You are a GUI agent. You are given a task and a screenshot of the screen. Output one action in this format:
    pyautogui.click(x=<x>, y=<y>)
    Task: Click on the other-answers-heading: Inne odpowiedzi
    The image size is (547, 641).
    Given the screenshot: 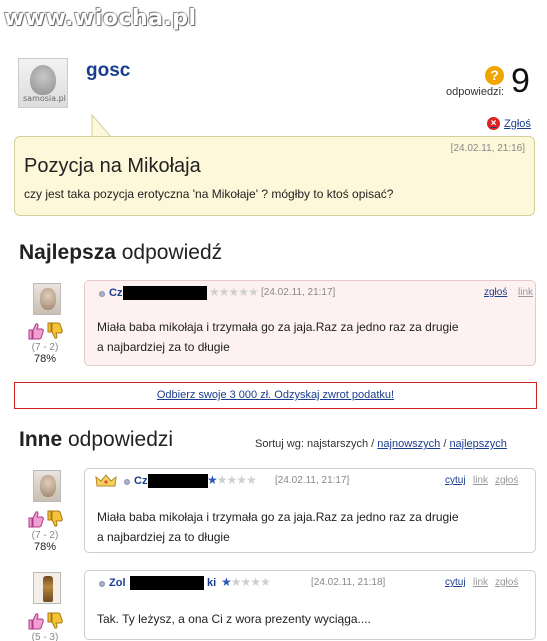 What is the action you would take?
    pyautogui.click(x=96, y=440)
    